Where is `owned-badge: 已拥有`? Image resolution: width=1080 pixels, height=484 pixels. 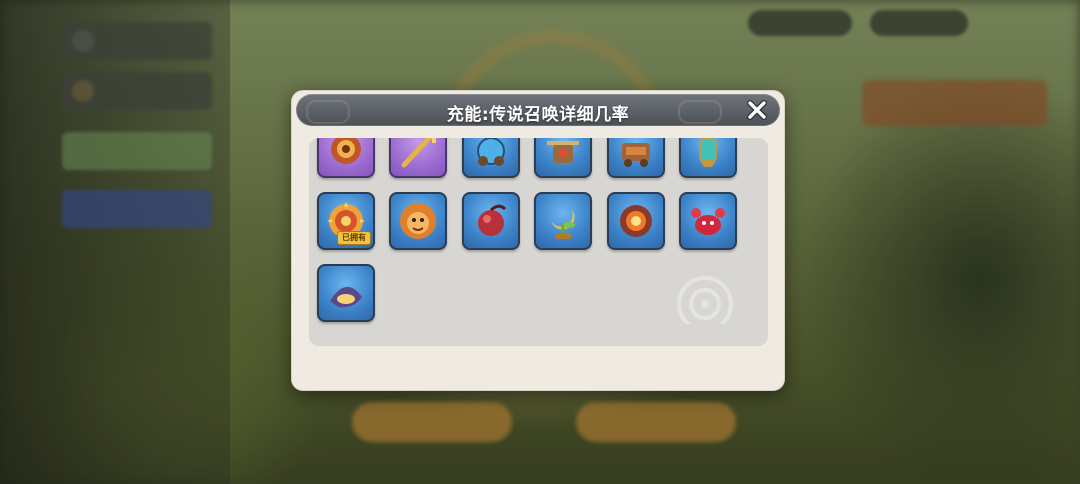 owned-badge: 已拥有 is located at coordinates (354, 238).